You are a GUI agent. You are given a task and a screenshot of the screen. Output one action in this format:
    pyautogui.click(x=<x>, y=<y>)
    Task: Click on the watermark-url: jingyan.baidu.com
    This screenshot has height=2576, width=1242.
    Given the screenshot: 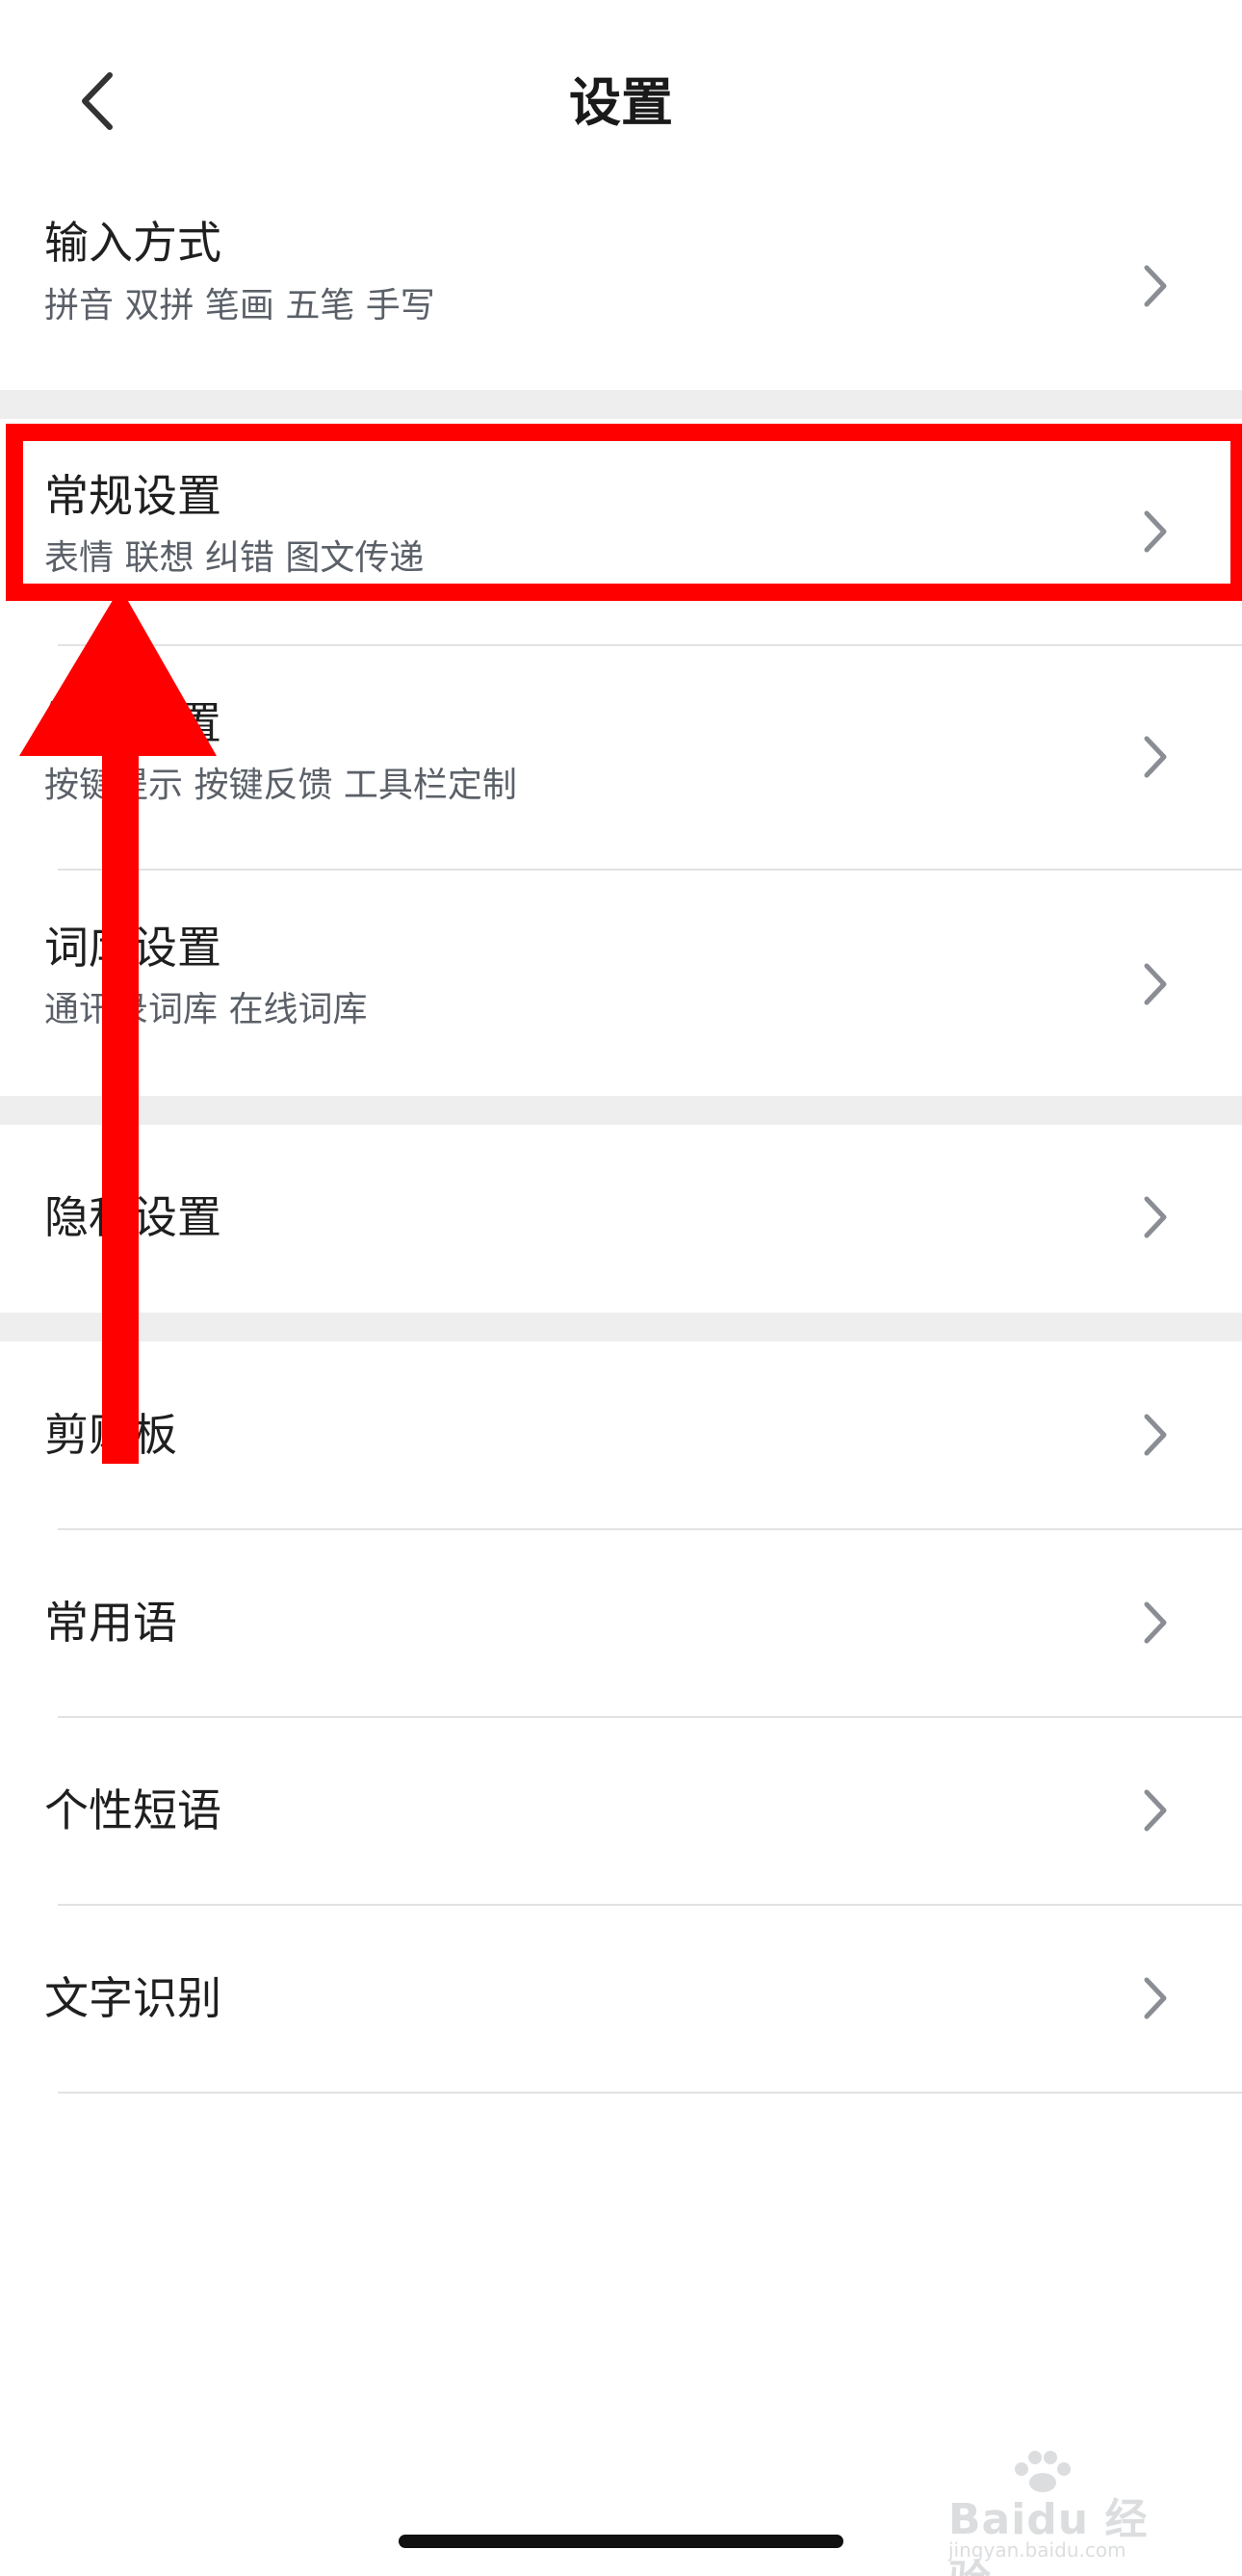 What is the action you would take?
    pyautogui.click(x=1037, y=2550)
    